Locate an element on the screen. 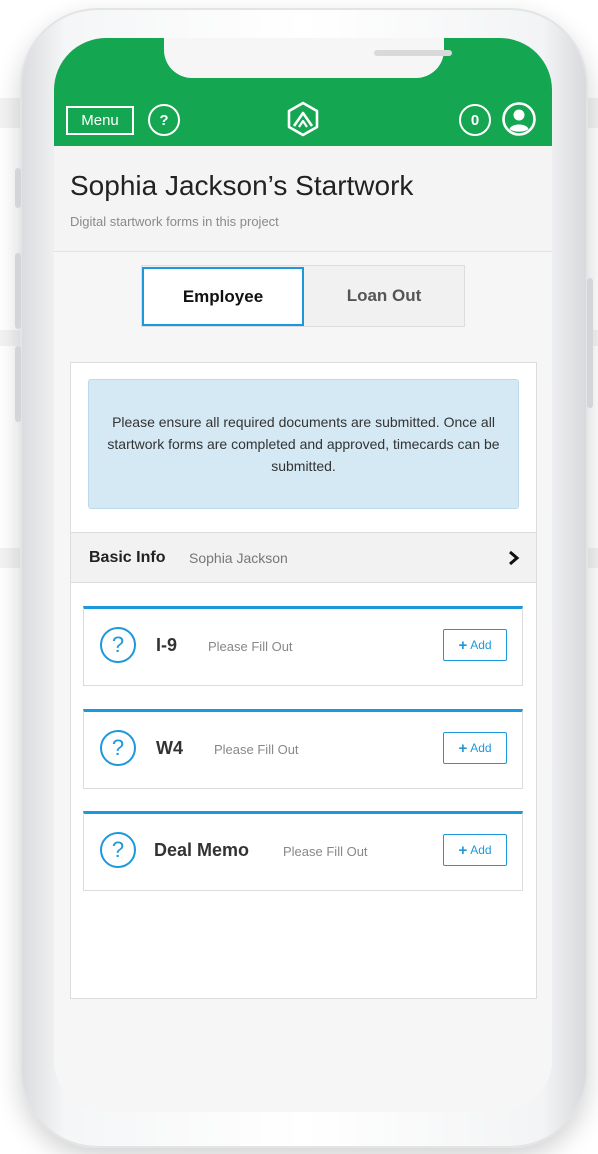 The width and height of the screenshot is (598, 1154). form-title: I-9 is located at coordinates (167, 645).